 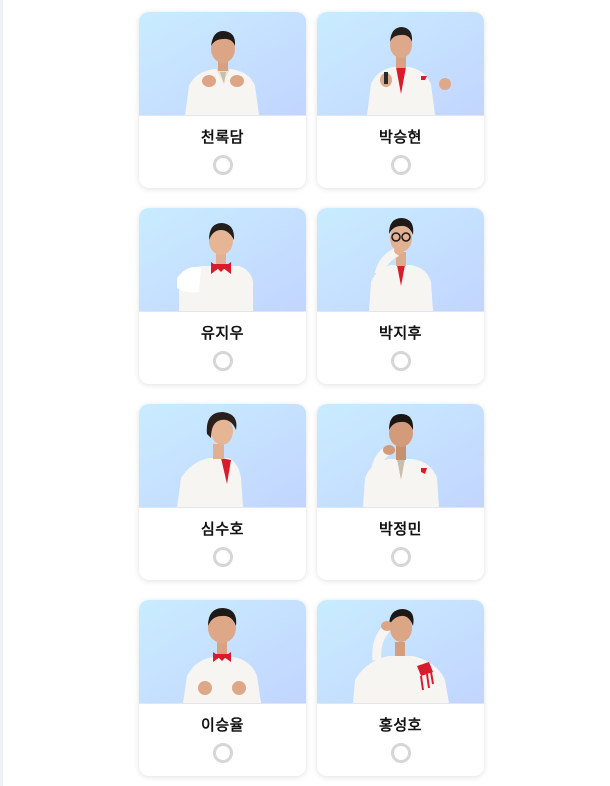 I want to click on candidate-name: 박승현, so click(x=400, y=137).